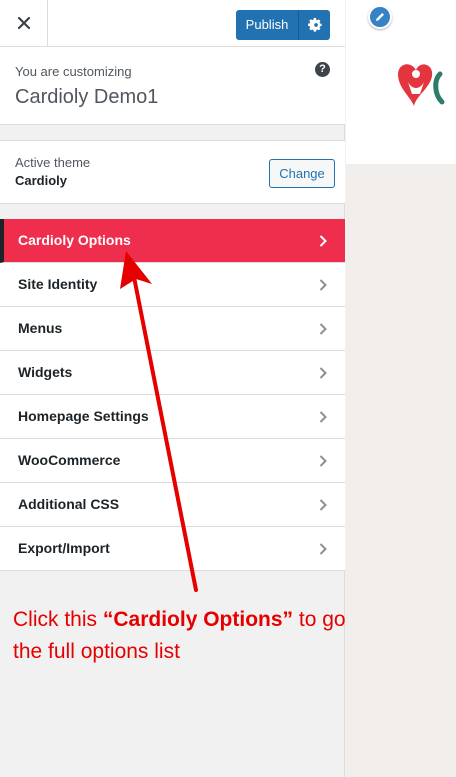 The height and width of the screenshot is (777, 456). What do you see at coordinates (73, 71) in the screenshot?
I see `customizing-label: You are customizing` at bounding box center [73, 71].